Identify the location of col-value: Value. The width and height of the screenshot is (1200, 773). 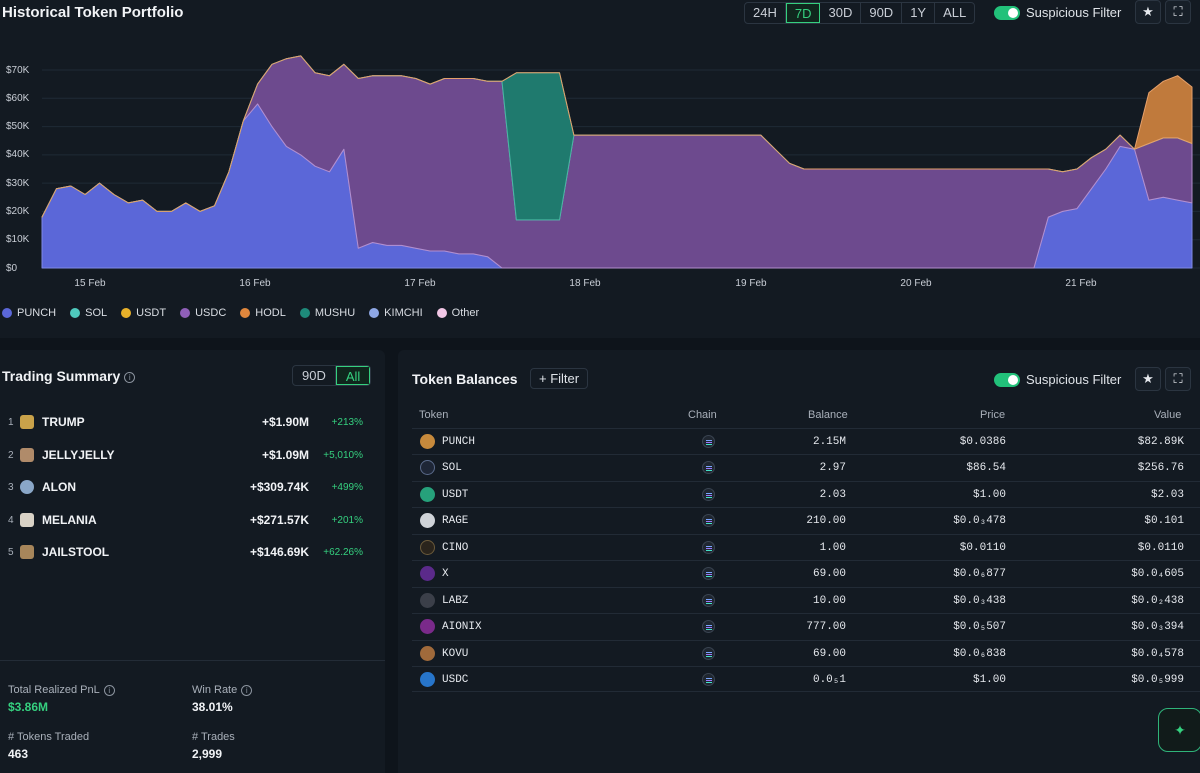
(1167, 415).